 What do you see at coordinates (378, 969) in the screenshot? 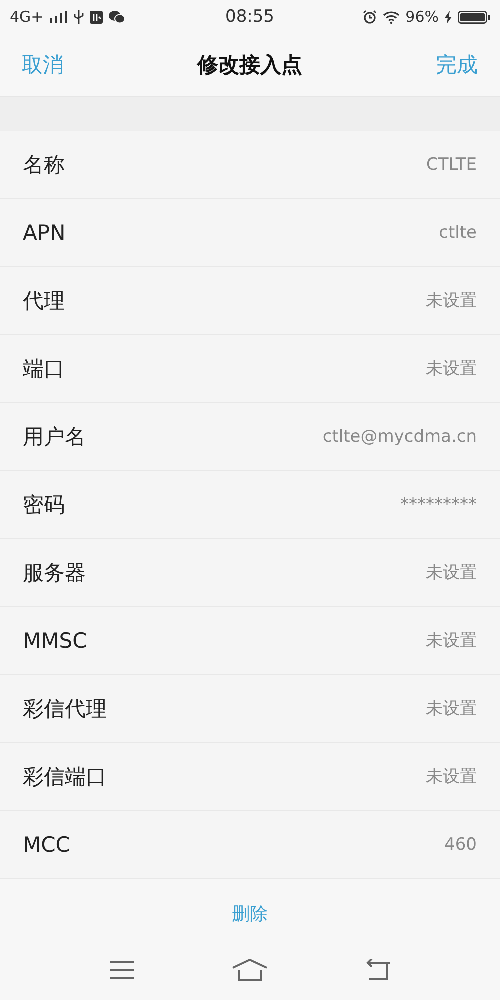
I see `back-icon` at bounding box center [378, 969].